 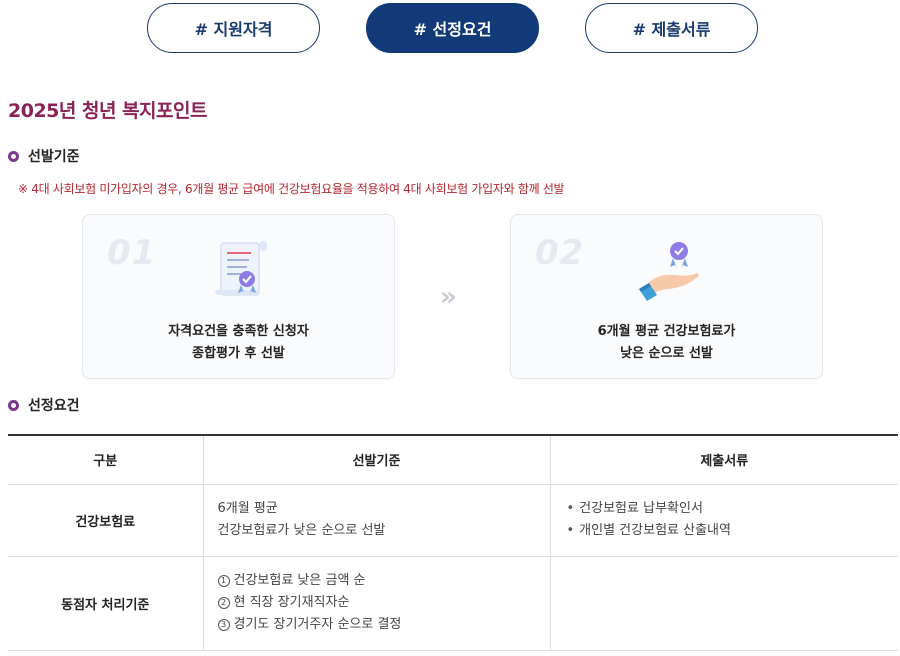 I want to click on section-title: 선발기준, so click(x=54, y=157).